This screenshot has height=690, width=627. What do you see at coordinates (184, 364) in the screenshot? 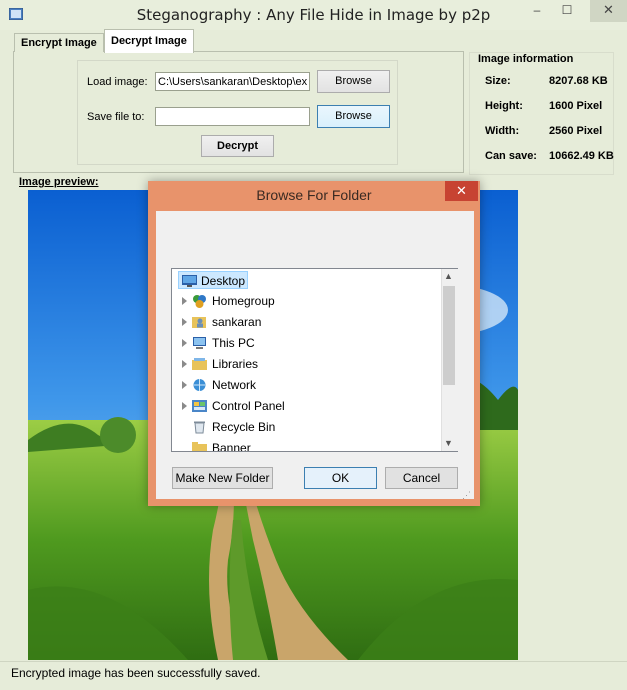
I see `expand-libraries-icon` at bounding box center [184, 364].